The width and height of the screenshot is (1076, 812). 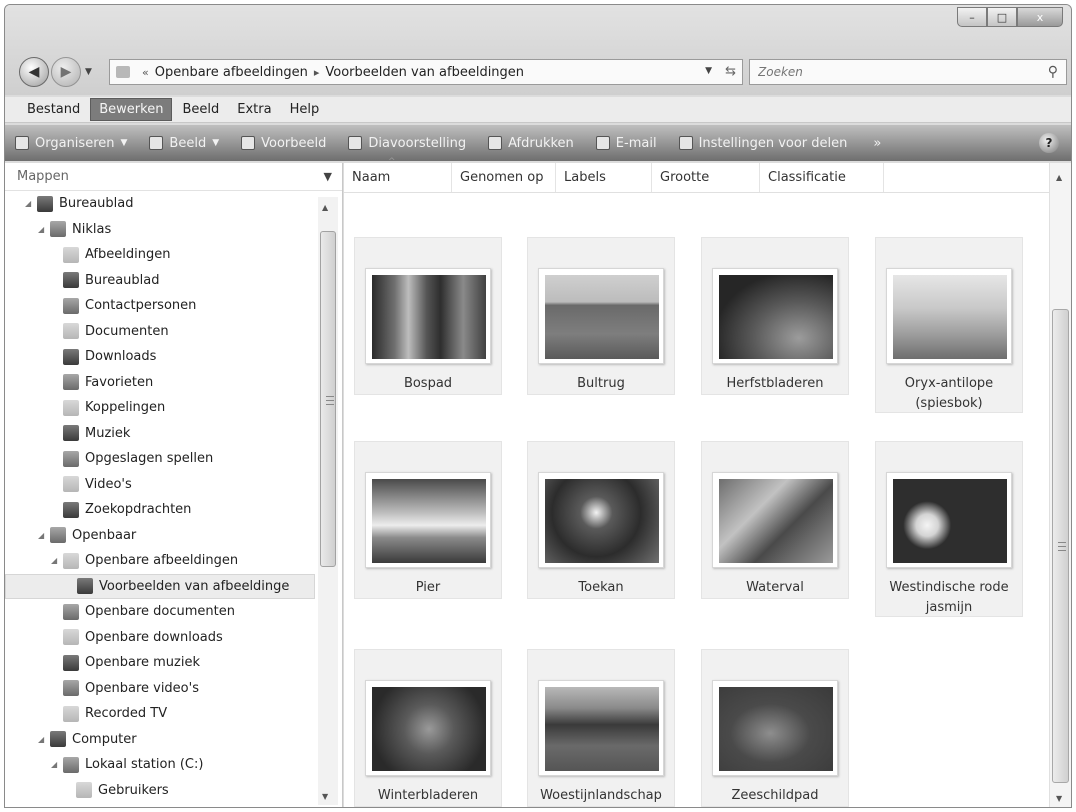 I want to click on file-tile: Pier, so click(x=428, y=520).